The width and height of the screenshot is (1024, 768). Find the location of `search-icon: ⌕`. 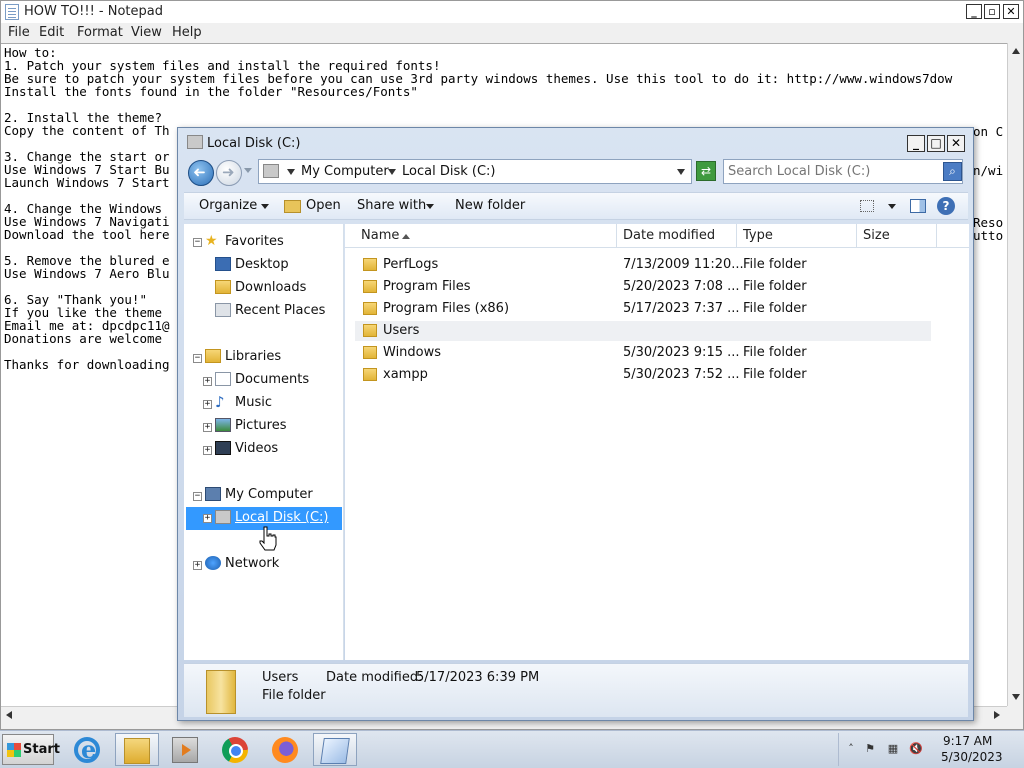

search-icon: ⌕ is located at coordinates (952, 171).